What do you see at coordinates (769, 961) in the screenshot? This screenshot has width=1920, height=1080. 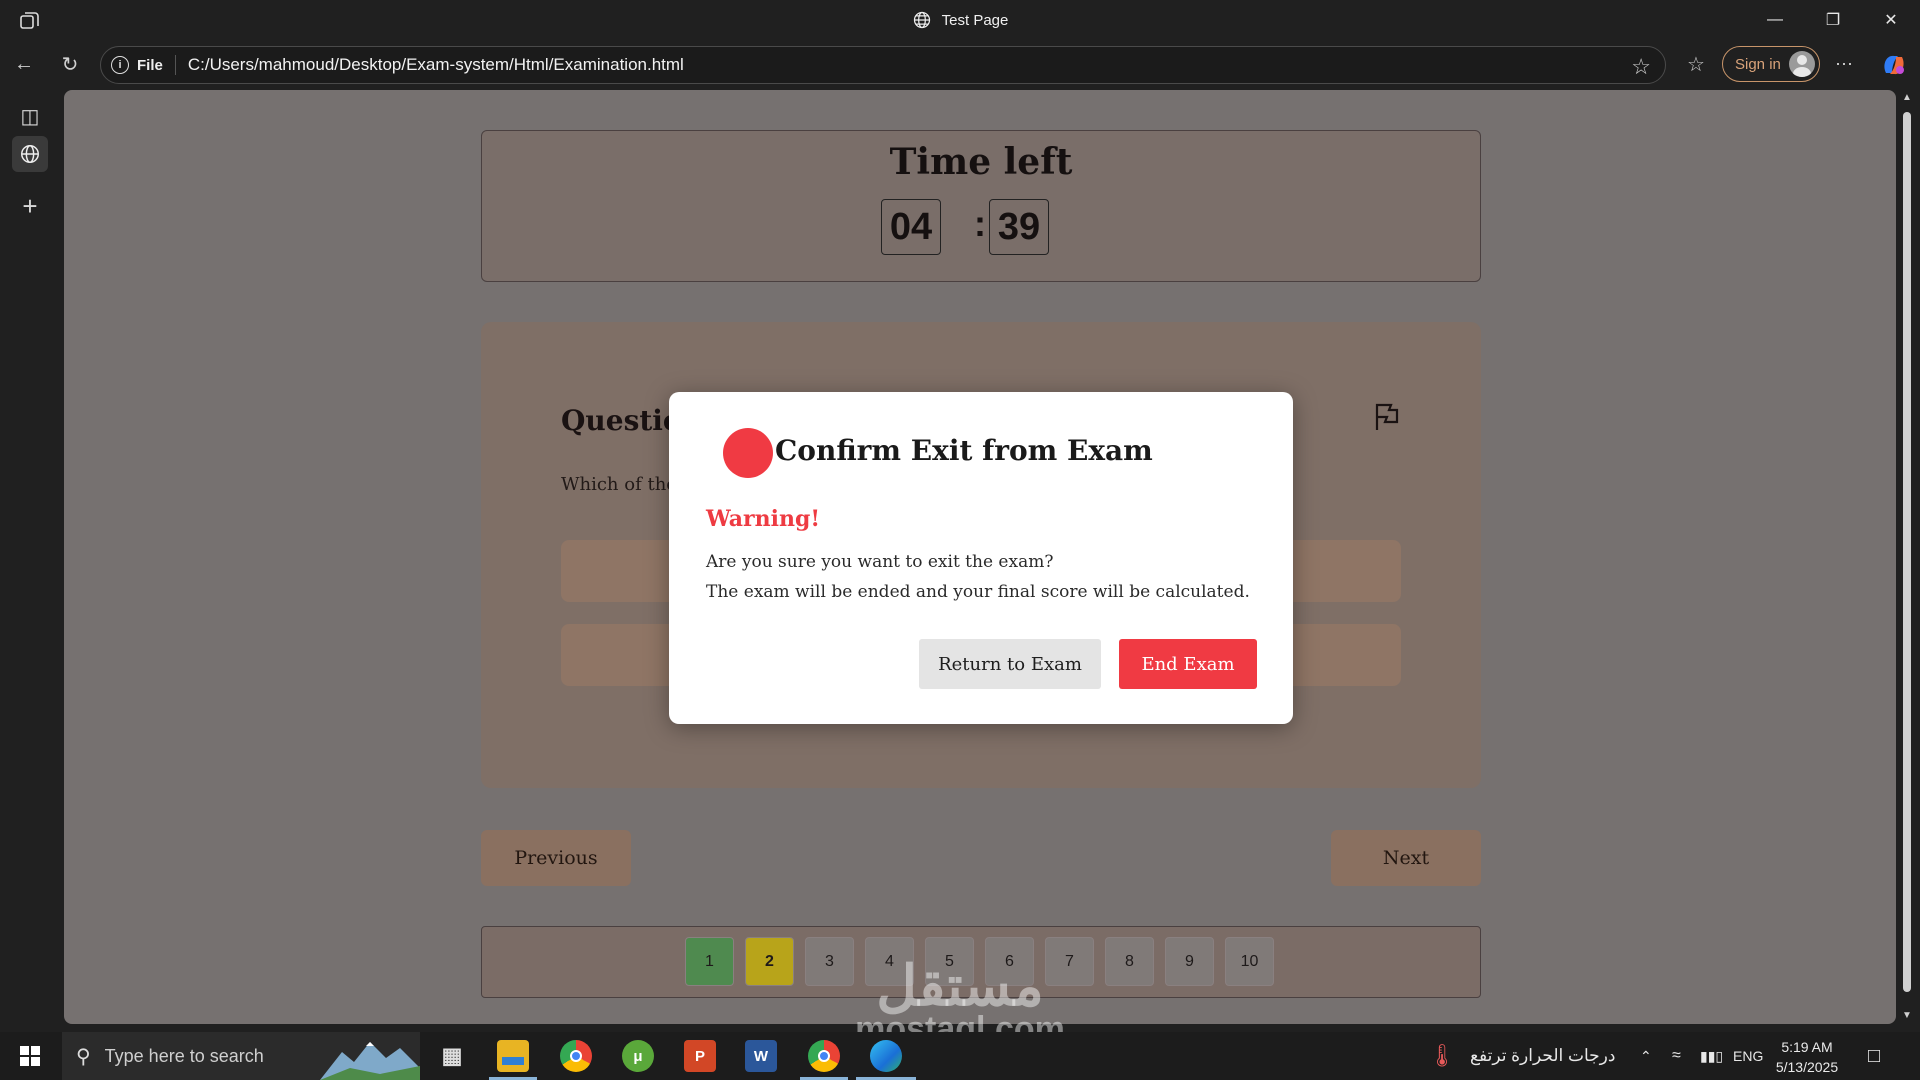 I see `page-button: 2` at bounding box center [769, 961].